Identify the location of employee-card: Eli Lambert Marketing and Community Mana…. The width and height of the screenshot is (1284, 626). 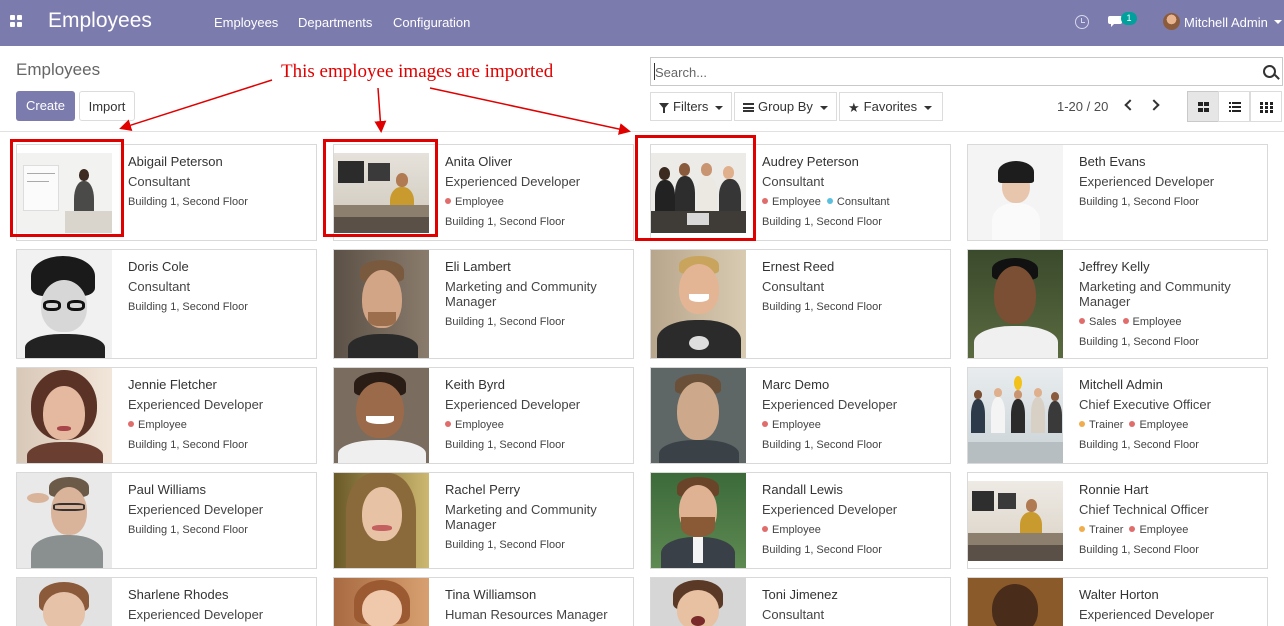
(483, 304).